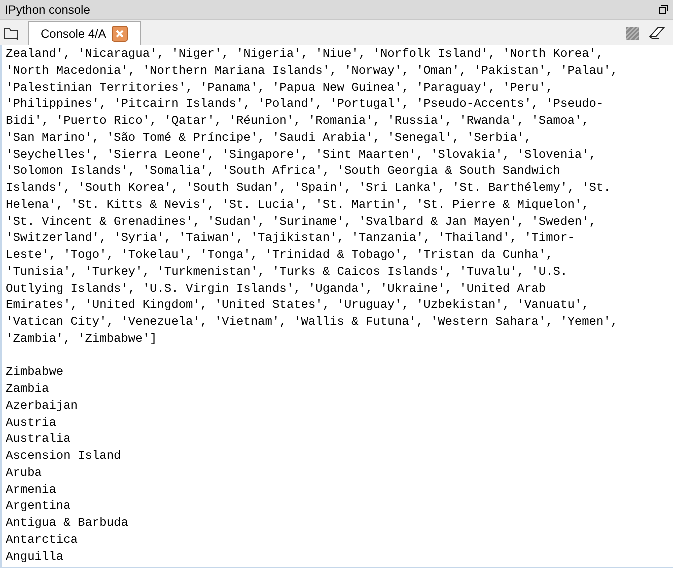 The width and height of the screenshot is (673, 568). Describe the element at coordinates (120, 34) in the screenshot. I see `close-icon` at that location.